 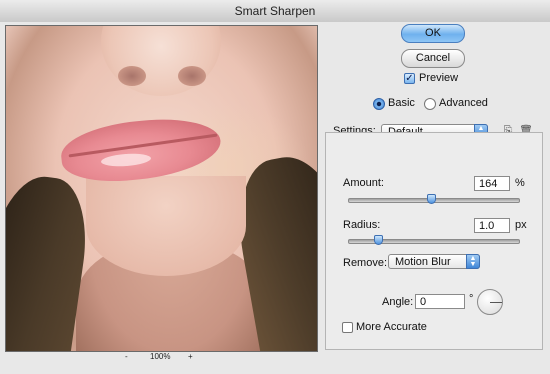 What do you see at coordinates (433, 58) in the screenshot?
I see `cancel-button: Cancel` at bounding box center [433, 58].